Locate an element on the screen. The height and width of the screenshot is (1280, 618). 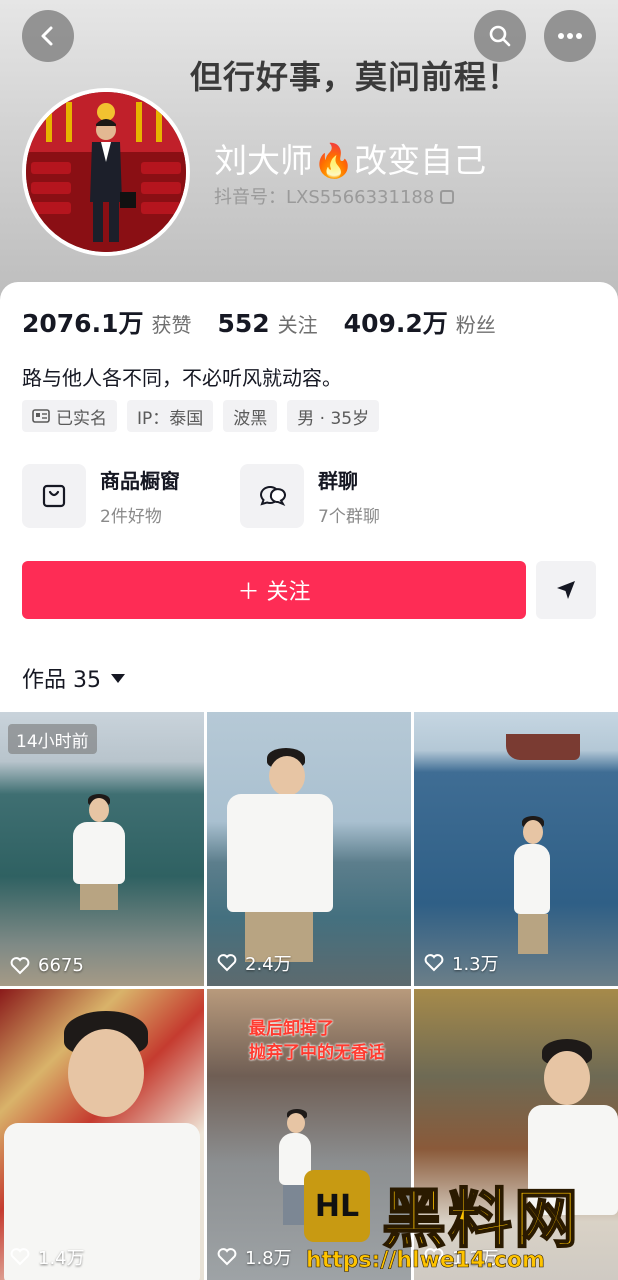
like-count-text: 1.4万 is located at coordinates (61, 1258).